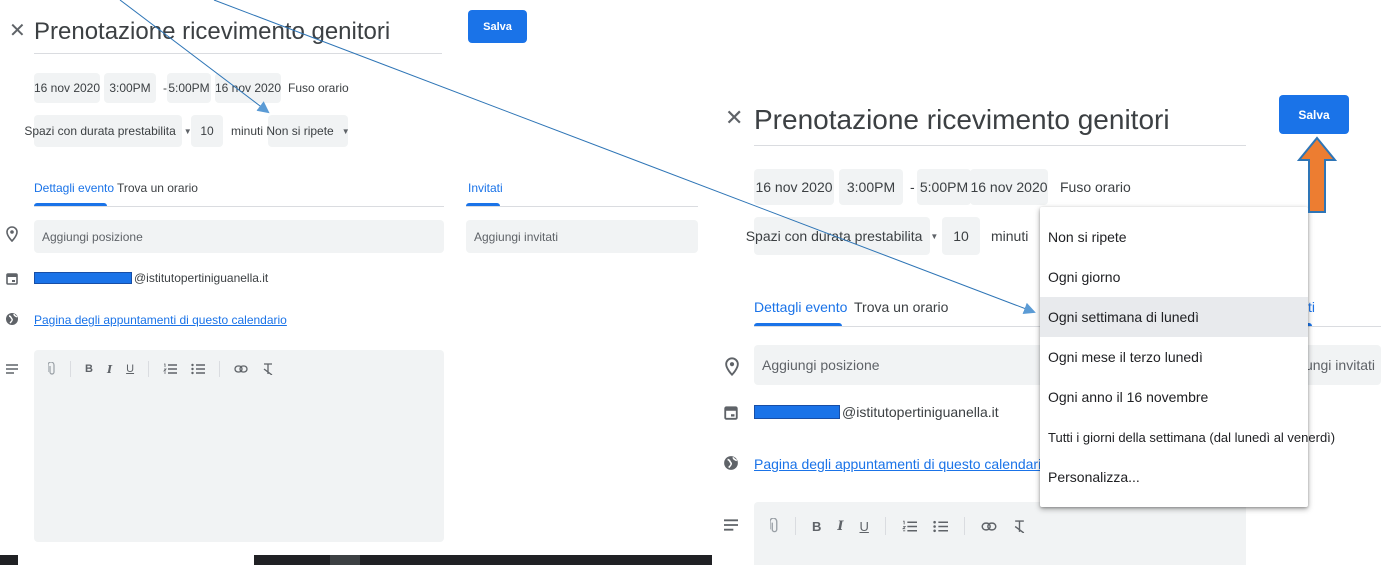 Image resolution: width=1381 pixels, height=565 pixels. What do you see at coordinates (194, 57) in the screenshot?
I see `annotation-arrow-to-repeat` at bounding box center [194, 57].